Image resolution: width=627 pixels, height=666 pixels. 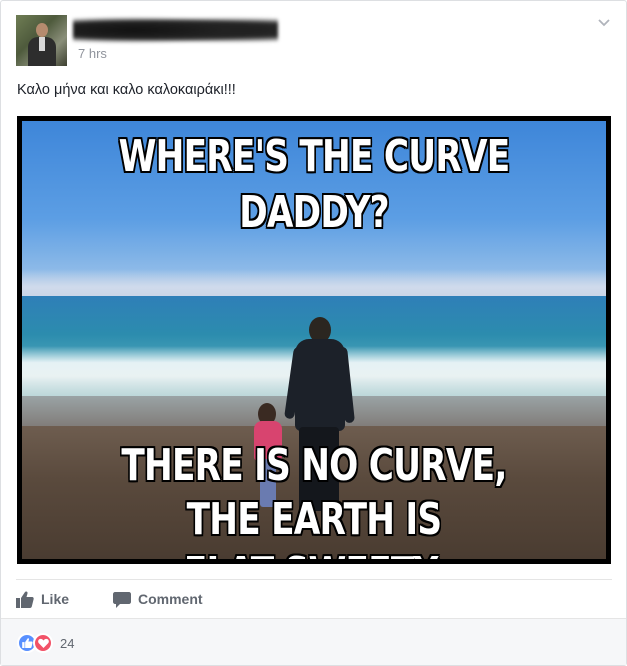 What do you see at coordinates (314, 284) in the screenshot?
I see `horizon-haze` at bounding box center [314, 284].